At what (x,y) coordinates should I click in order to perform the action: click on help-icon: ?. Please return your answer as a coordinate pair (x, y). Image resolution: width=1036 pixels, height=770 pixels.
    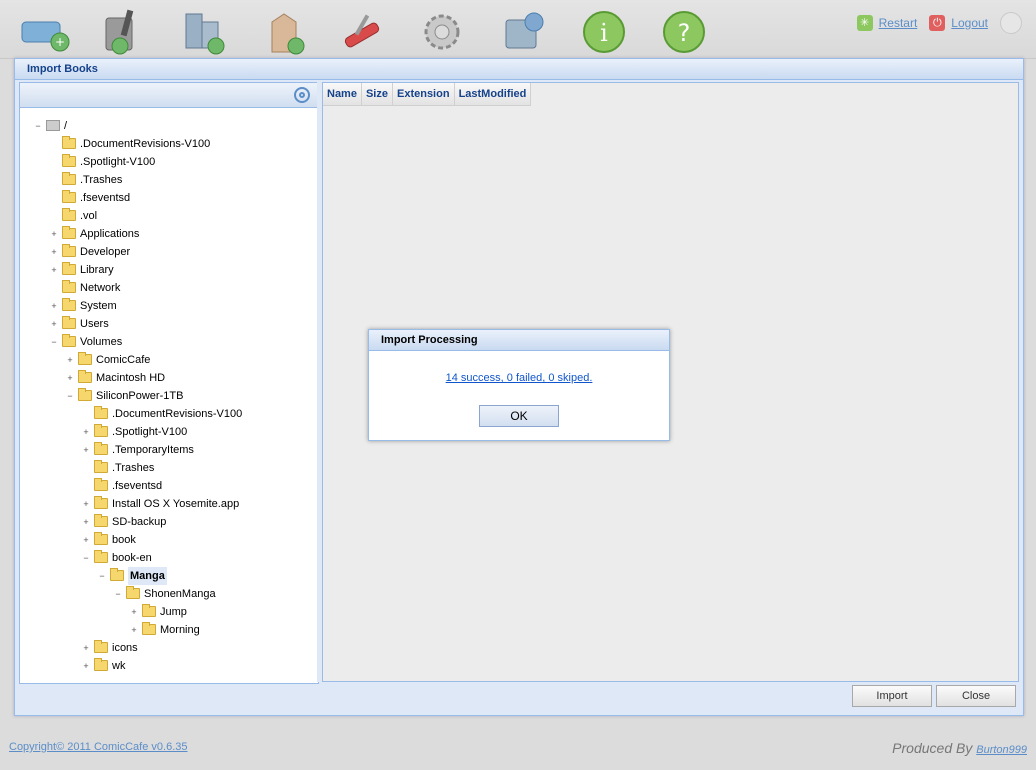
    Looking at the image, I should click on (686, 32).